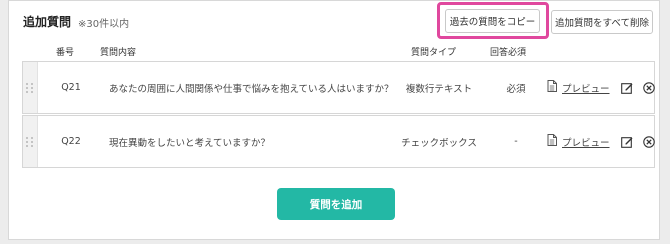  Describe the element at coordinates (516, 89) in the screenshot. I see `required-status: 必須` at that location.